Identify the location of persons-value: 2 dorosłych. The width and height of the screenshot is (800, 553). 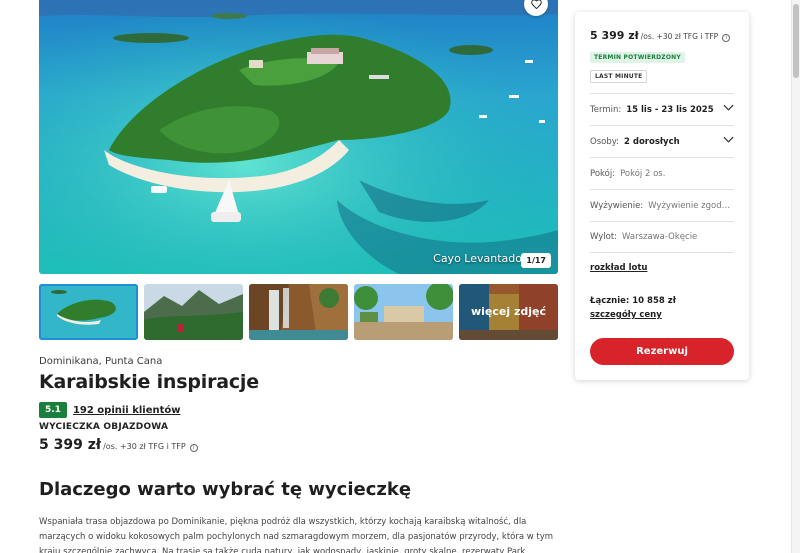
(652, 141).